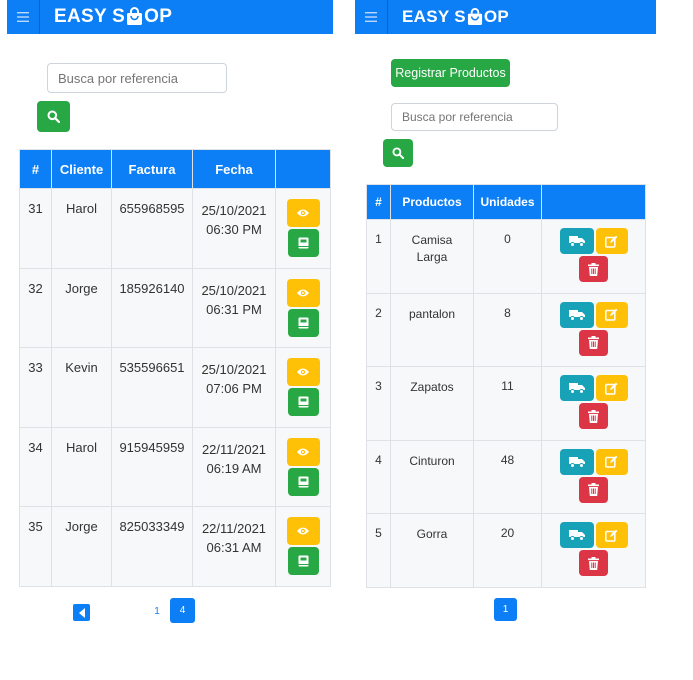 Image resolution: width=693 pixels, height=680 pixels. What do you see at coordinates (450, 73) in the screenshot?
I see `register-products-button: Registrar Productos` at bounding box center [450, 73].